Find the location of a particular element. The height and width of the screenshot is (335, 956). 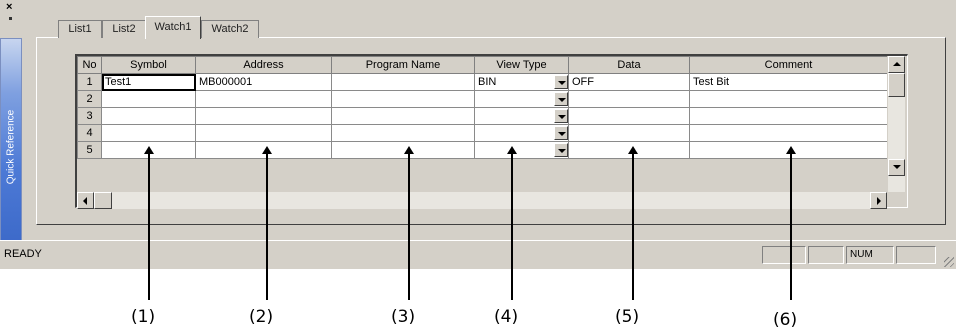

col-header-comment: Comment is located at coordinates (788, 65).